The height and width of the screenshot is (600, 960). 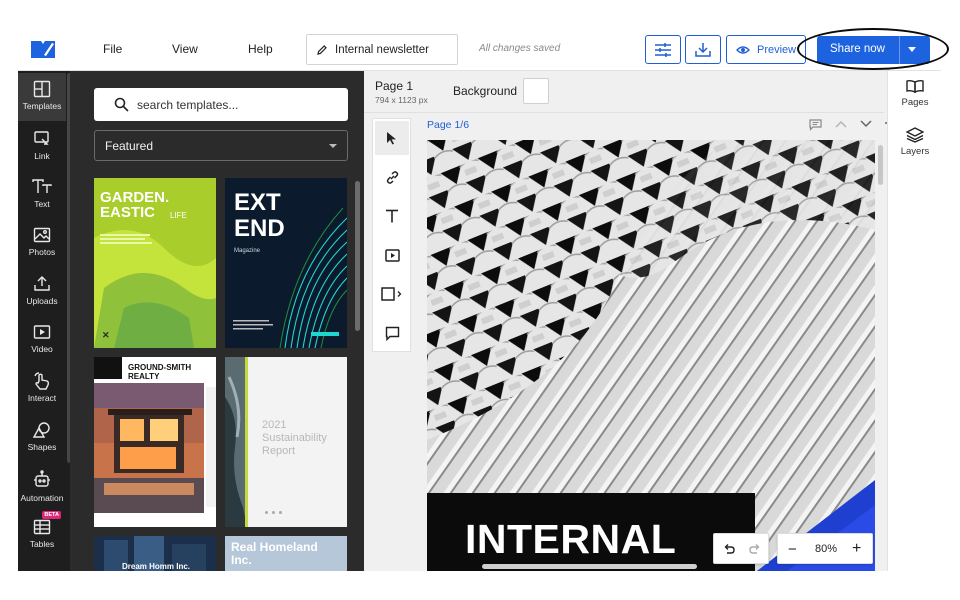 What do you see at coordinates (135, 197) in the screenshot?
I see `garden-title-1: GARDEN.` at bounding box center [135, 197].